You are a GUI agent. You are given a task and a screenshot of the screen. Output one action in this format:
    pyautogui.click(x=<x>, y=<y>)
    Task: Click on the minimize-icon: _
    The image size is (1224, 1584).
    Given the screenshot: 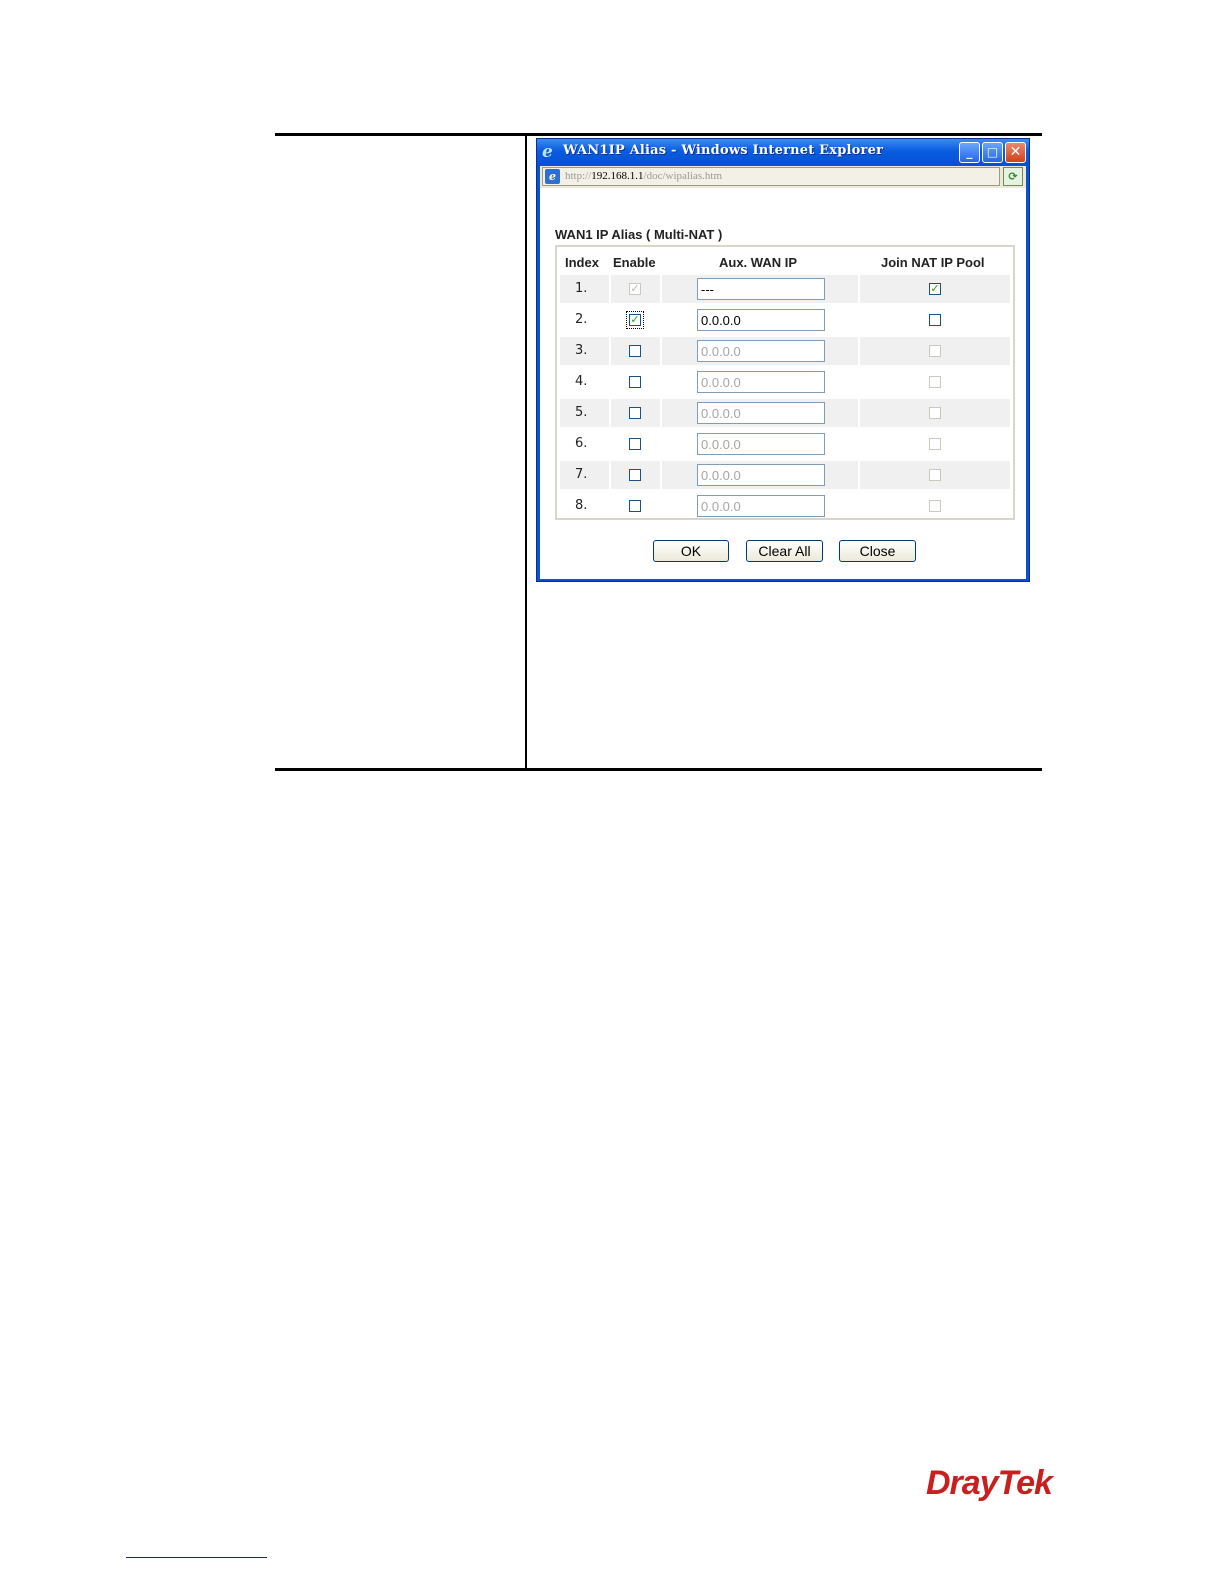 What is the action you would take?
    pyautogui.click(x=969, y=152)
    